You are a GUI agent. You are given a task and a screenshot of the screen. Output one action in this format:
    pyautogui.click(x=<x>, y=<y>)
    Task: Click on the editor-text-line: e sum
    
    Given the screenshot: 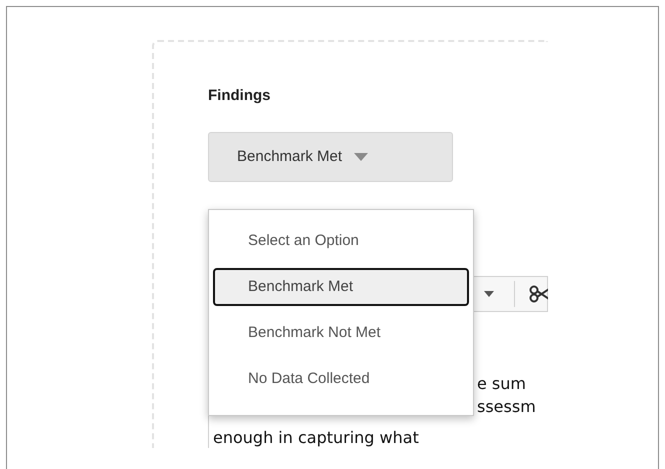 What is the action you would take?
    pyautogui.click(x=501, y=384)
    